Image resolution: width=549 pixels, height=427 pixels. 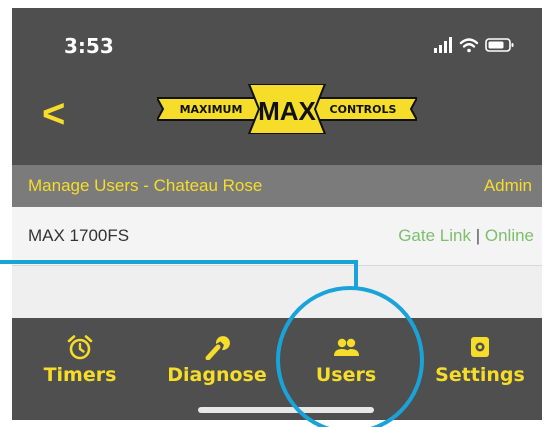 What do you see at coordinates (211, 109) in the screenshot?
I see `svg-text: MAXIMUM` at bounding box center [211, 109].